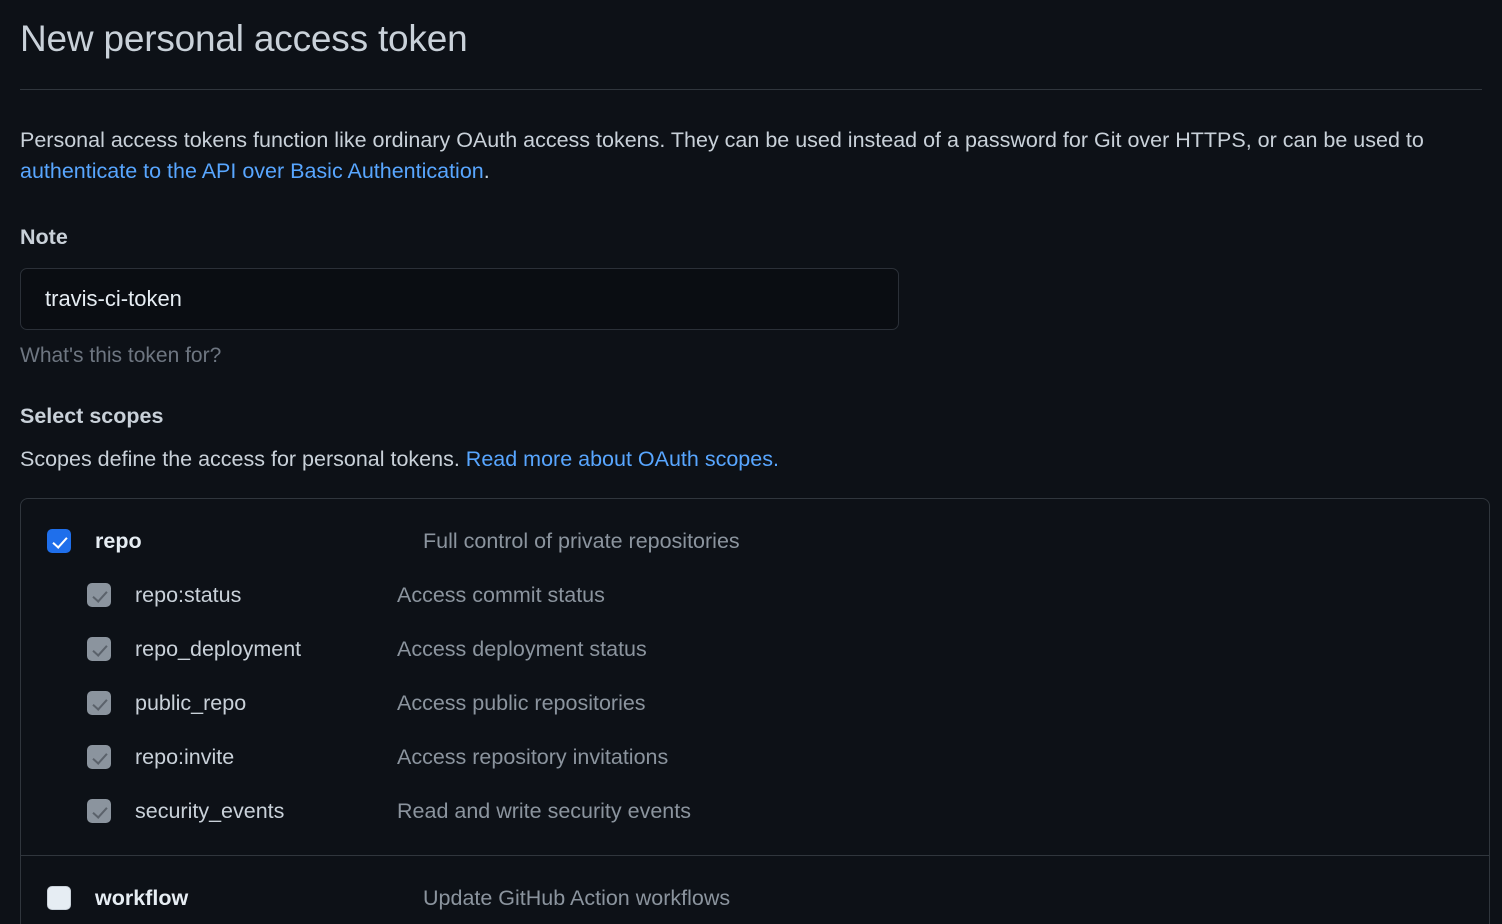 The image size is (1502, 924). What do you see at coordinates (751, 89) in the screenshot?
I see `title-divider` at bounding box center [751, 89].